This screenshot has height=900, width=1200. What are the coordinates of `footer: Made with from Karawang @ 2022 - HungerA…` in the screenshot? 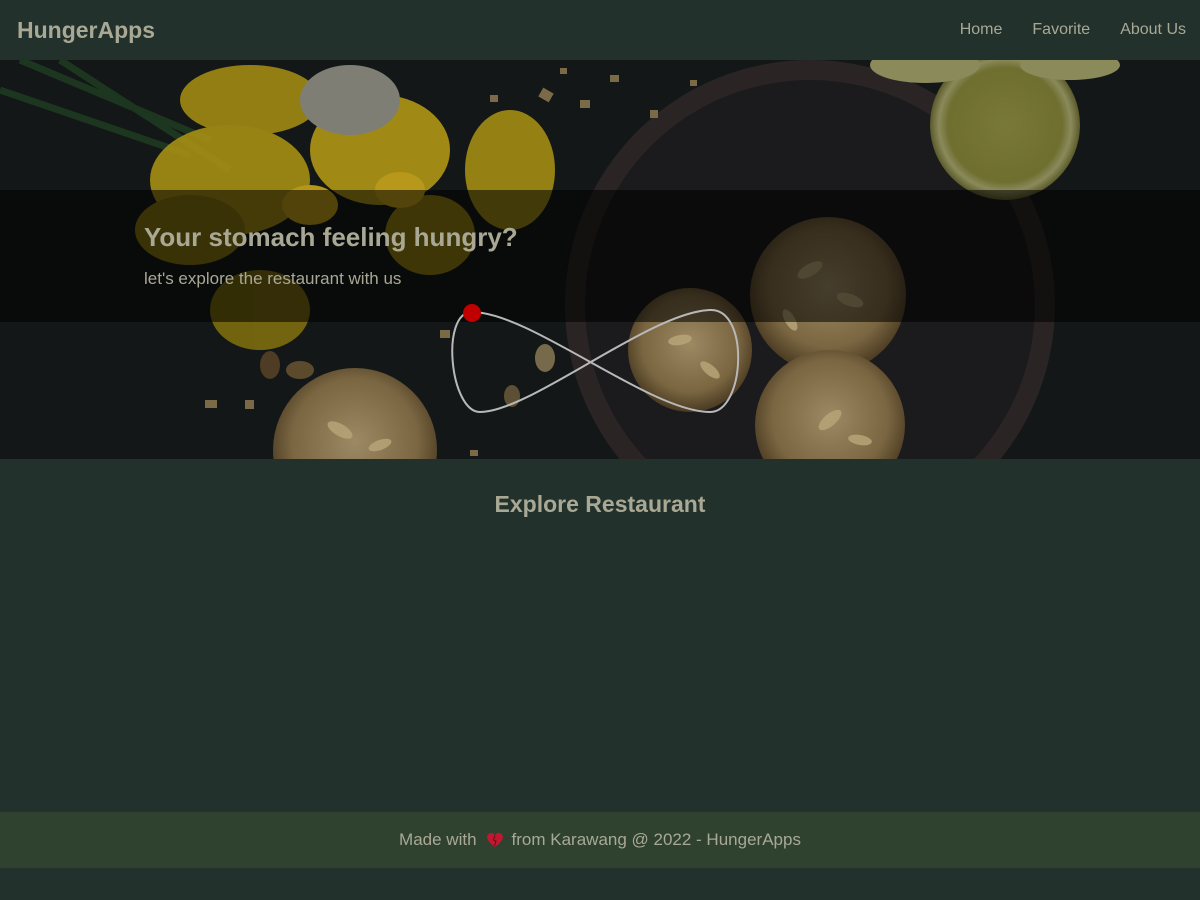 It's located at (600, 840).